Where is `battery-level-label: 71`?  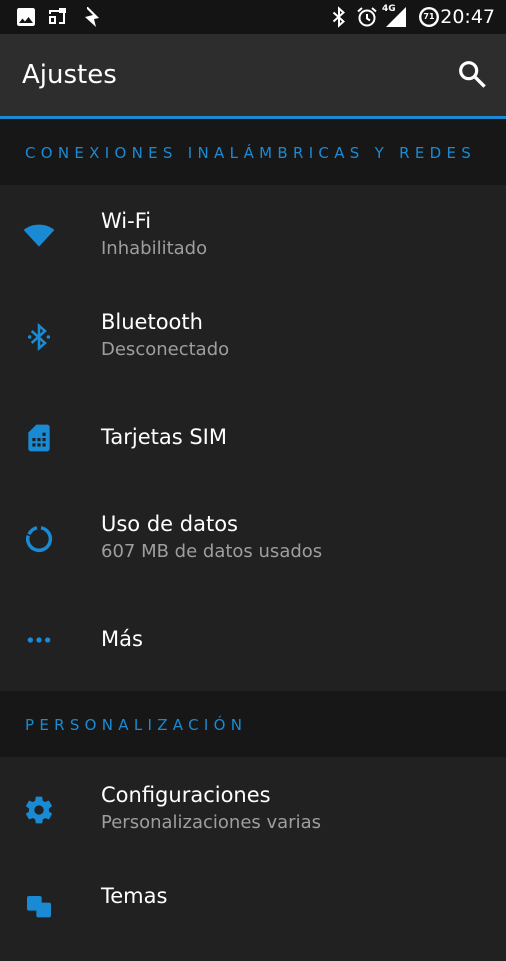
battery-level-label: 71 is located at coordinates (429, 16).